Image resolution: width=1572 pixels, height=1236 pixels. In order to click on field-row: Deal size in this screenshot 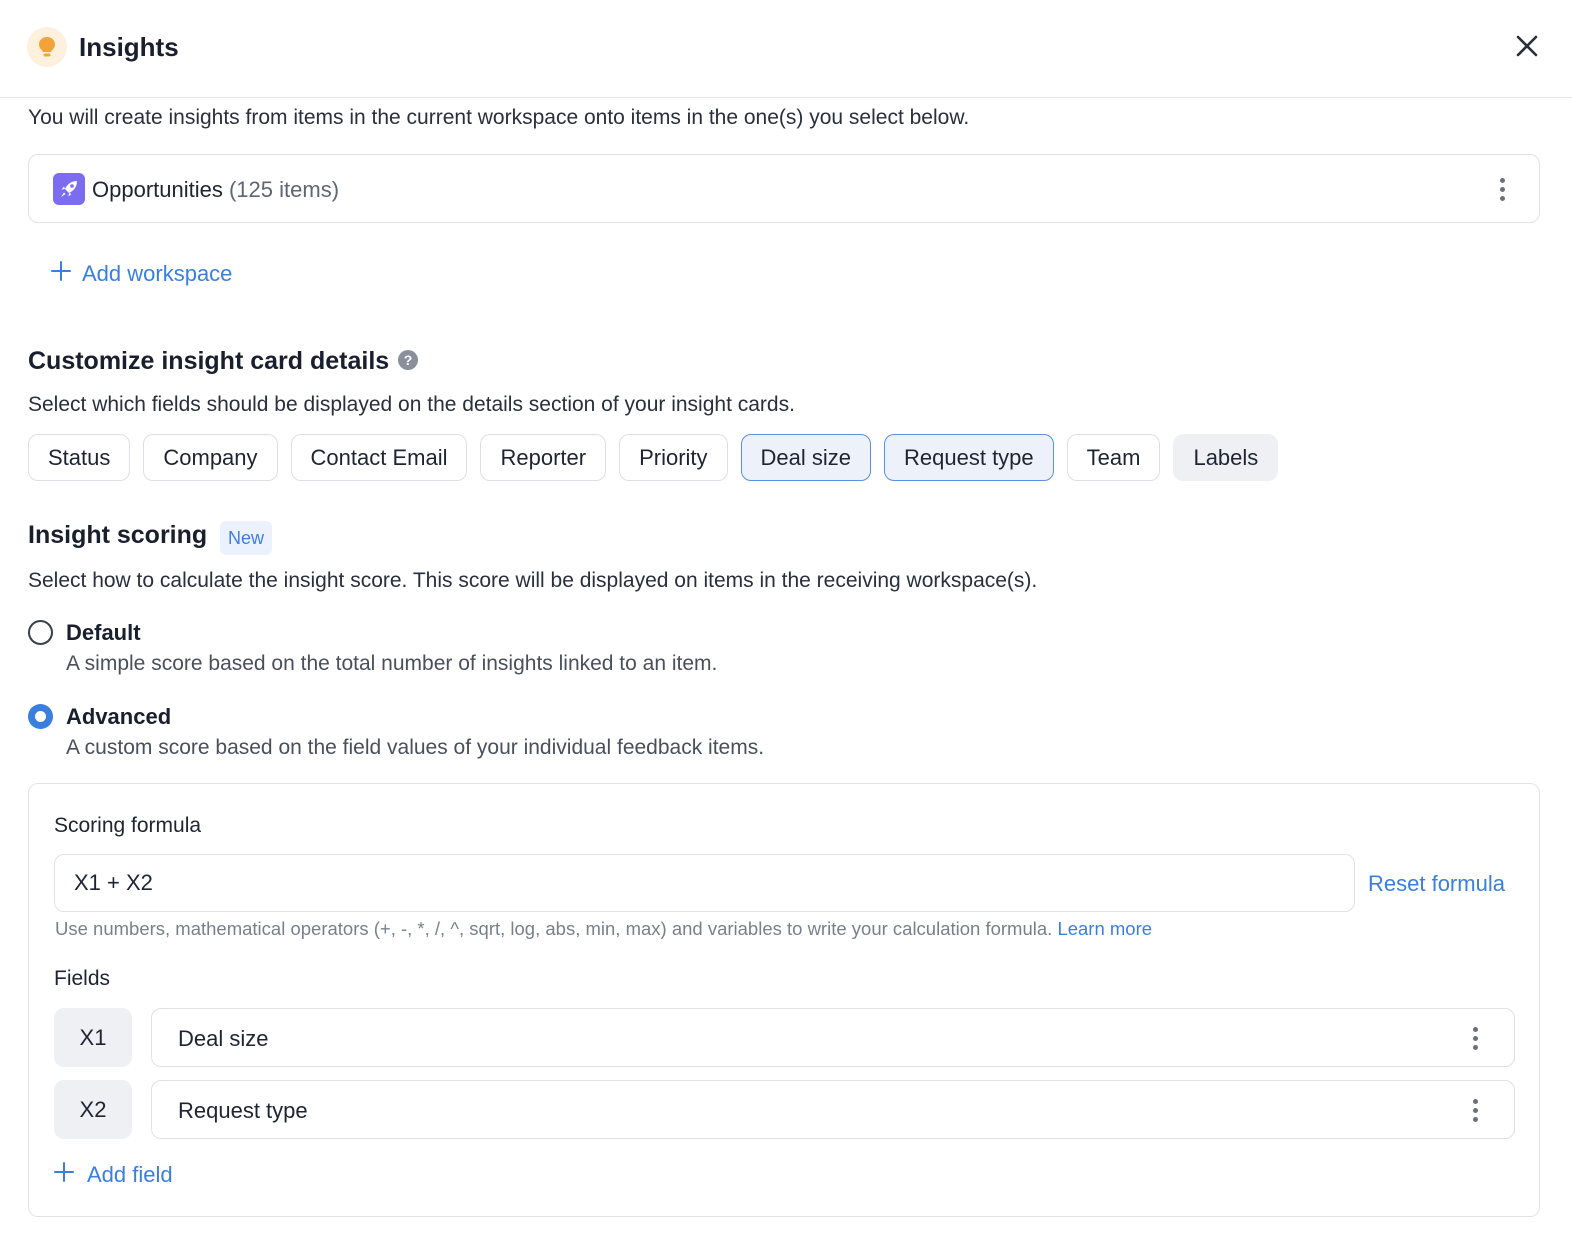, I will do `click(833, 1037)`.